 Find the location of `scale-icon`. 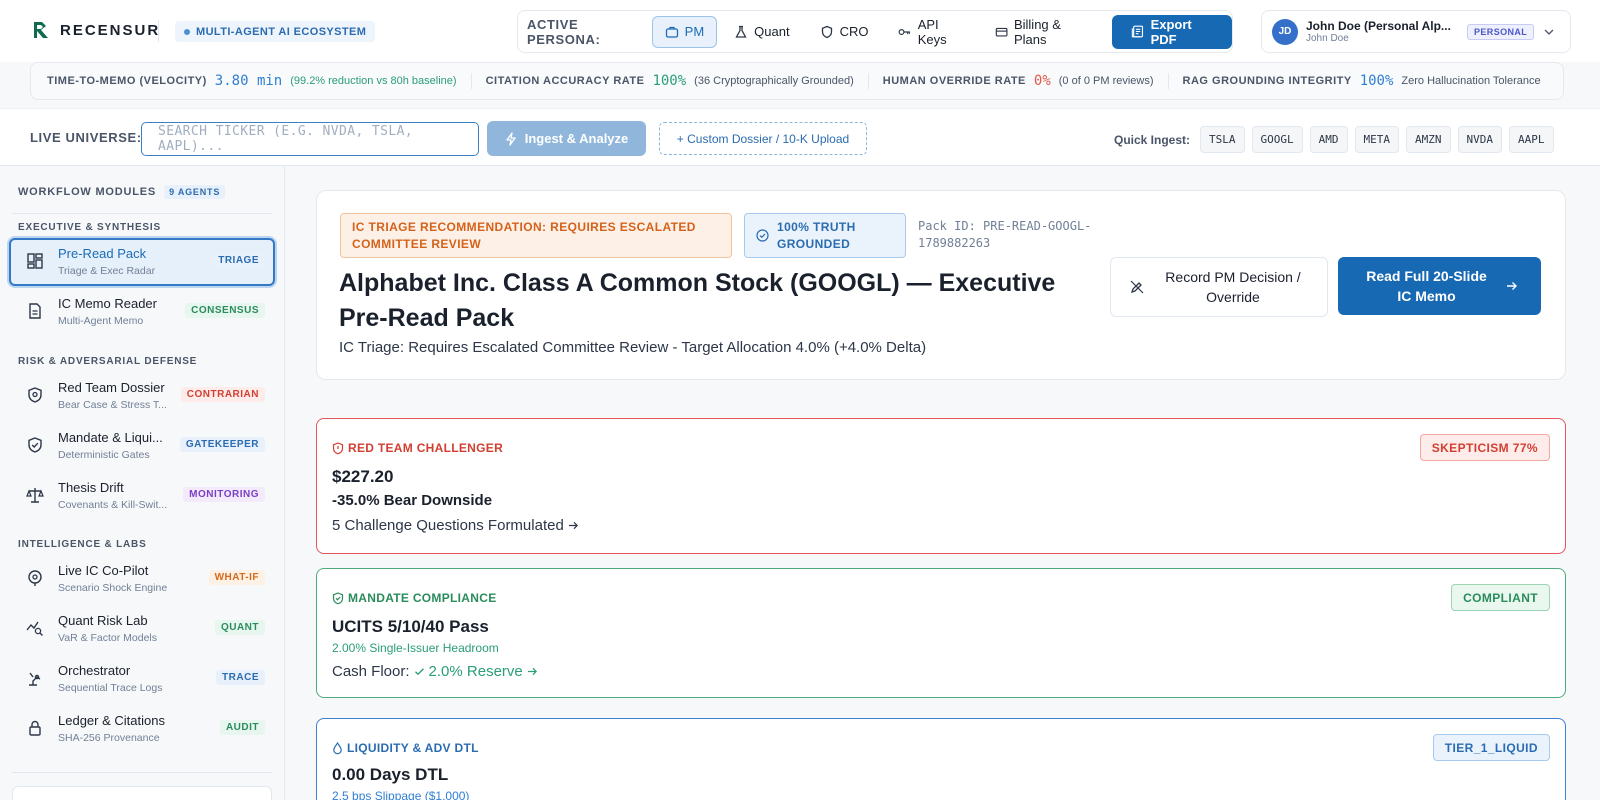

scale-icon is located at coordinates (35, 495).